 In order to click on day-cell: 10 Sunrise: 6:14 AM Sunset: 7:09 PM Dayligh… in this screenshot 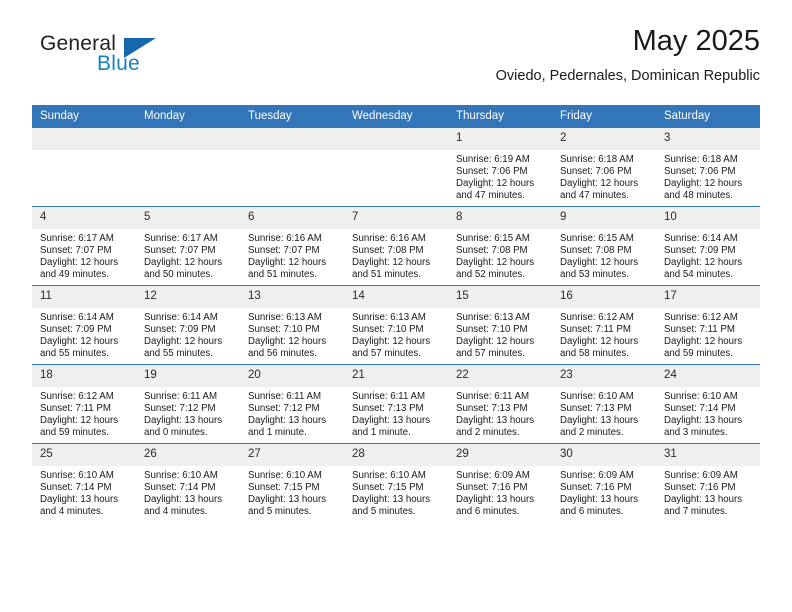, I will do `click(708, 246)`.